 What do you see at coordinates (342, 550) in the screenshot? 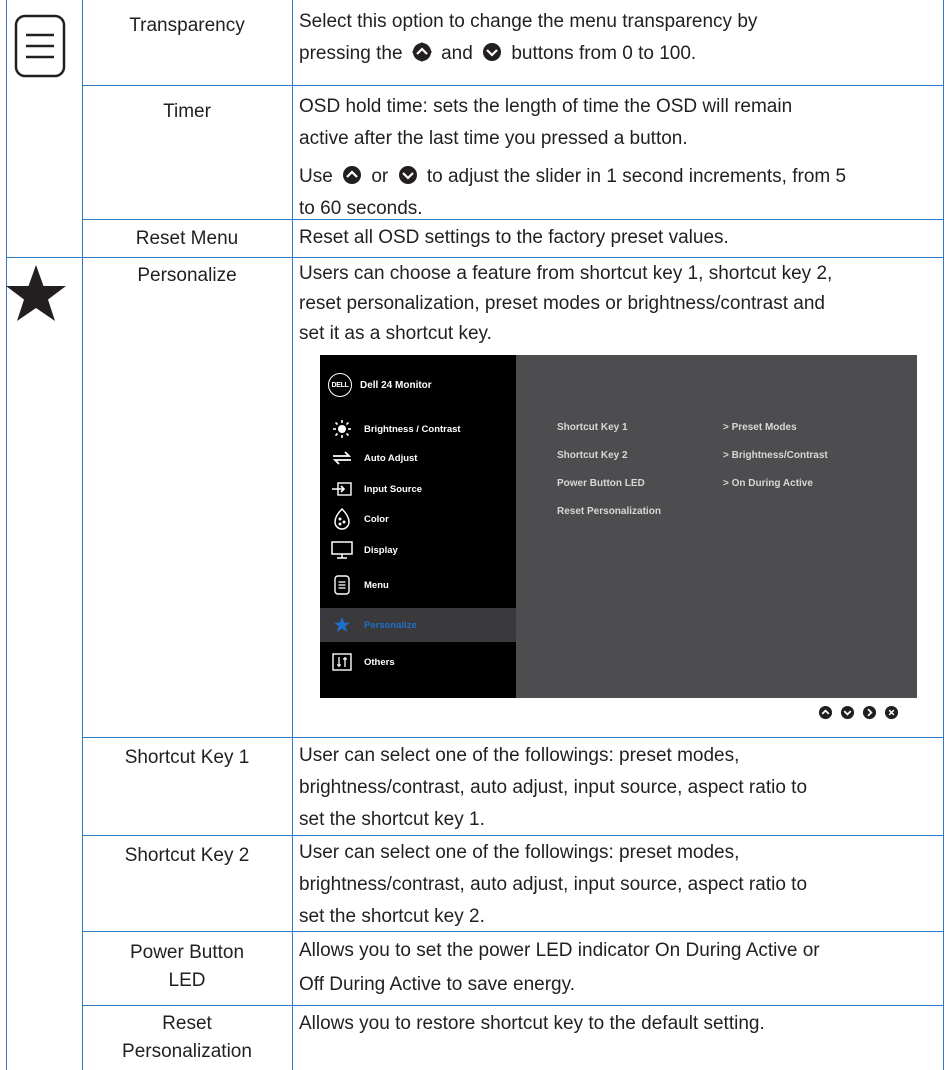
I see `display-icon` at bounding box center [342, 550].